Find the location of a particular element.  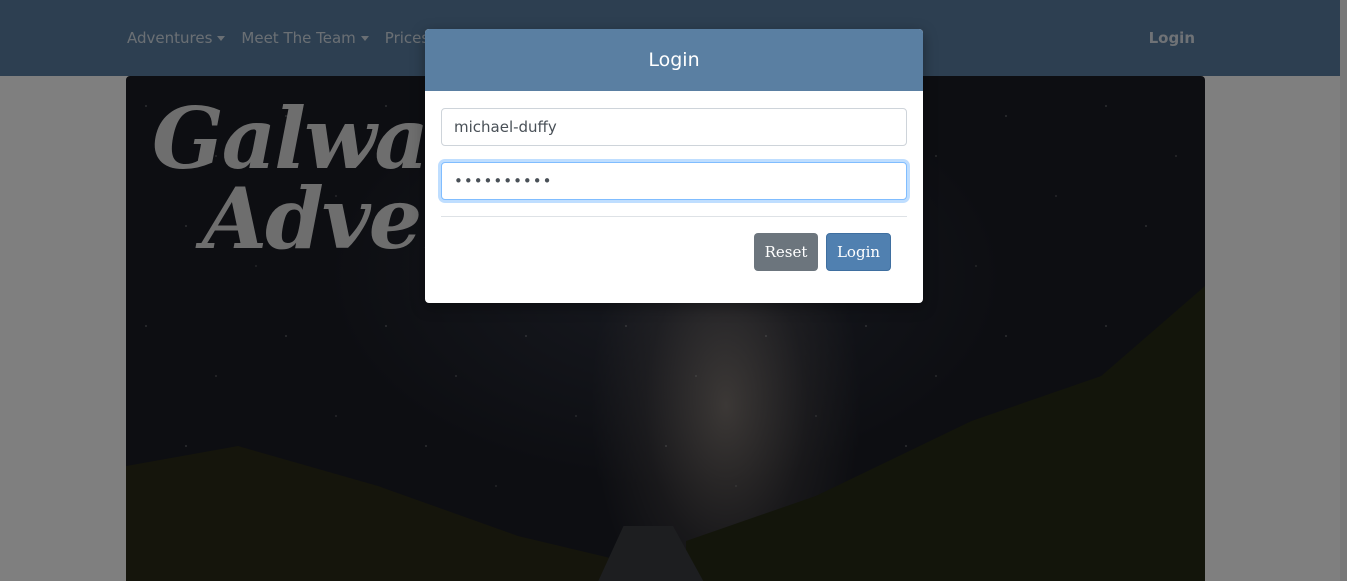

modal-actions: Reset Login is located at coordinates (822, 252).